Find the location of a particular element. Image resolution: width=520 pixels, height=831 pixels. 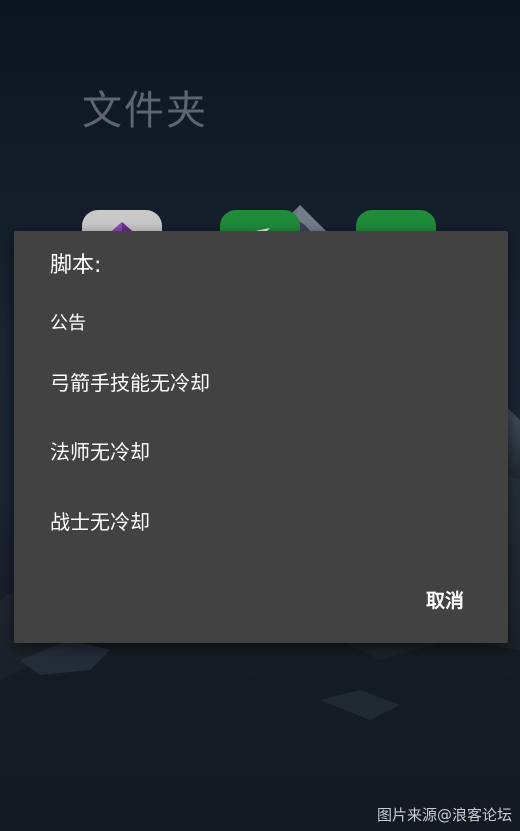

watermark: 图片来源@浪客论坛 is located at coordinates (444, 815).